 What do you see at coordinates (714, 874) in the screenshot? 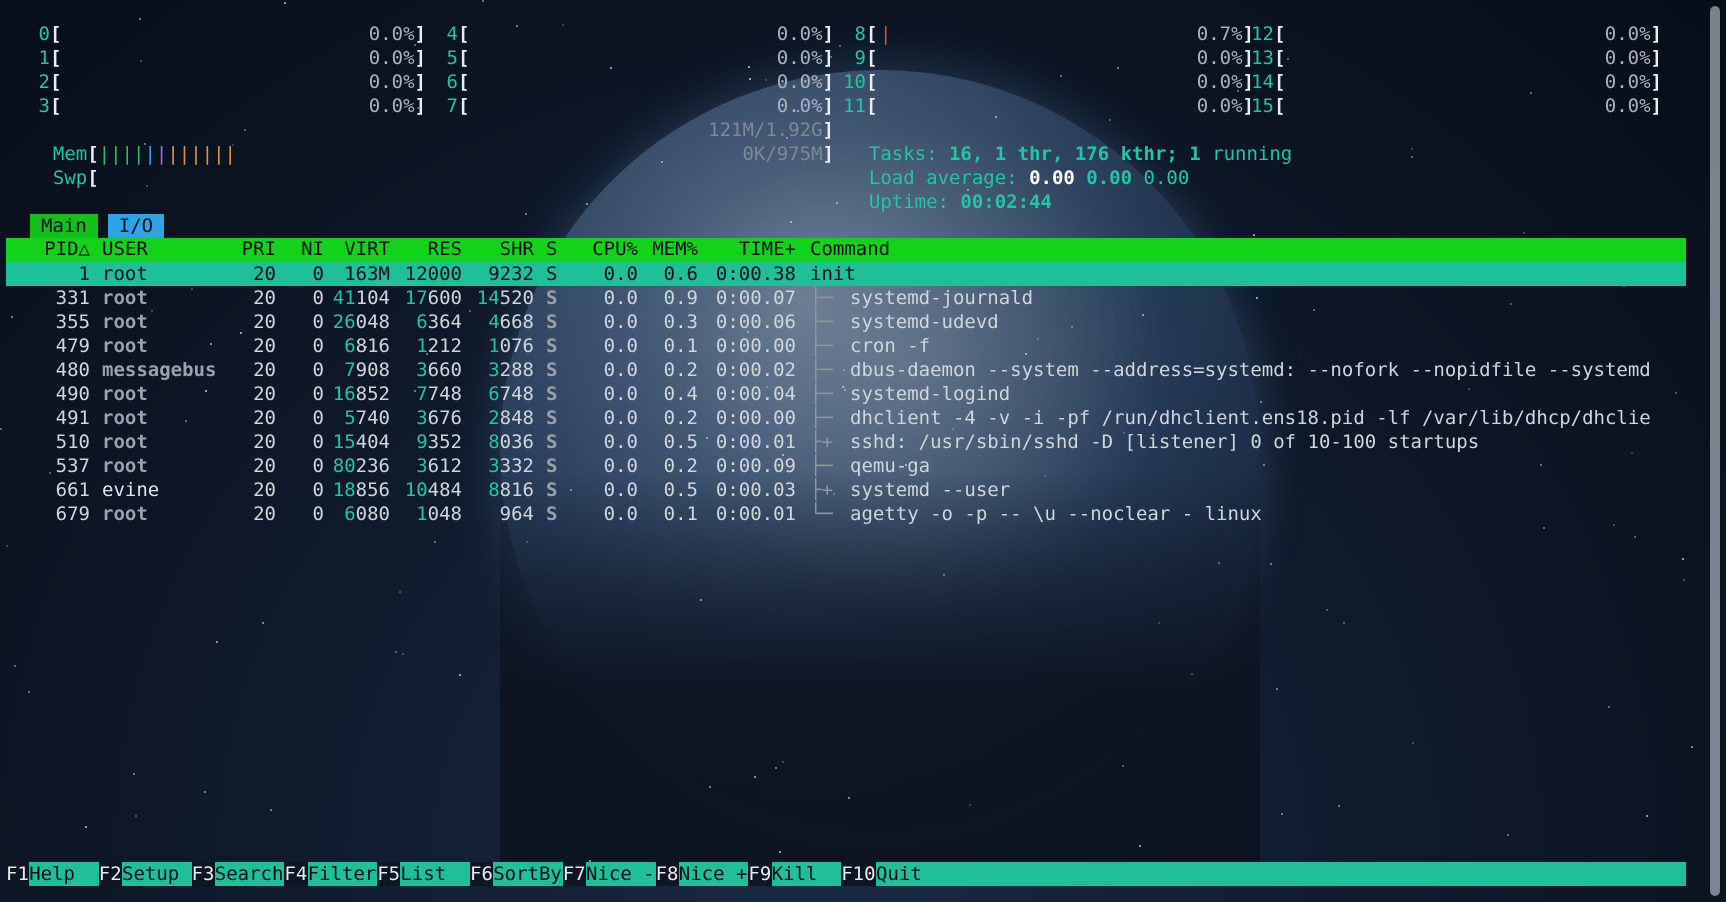
I see `fkey-label-f8: Nice +` at bounding box center [714, 874].